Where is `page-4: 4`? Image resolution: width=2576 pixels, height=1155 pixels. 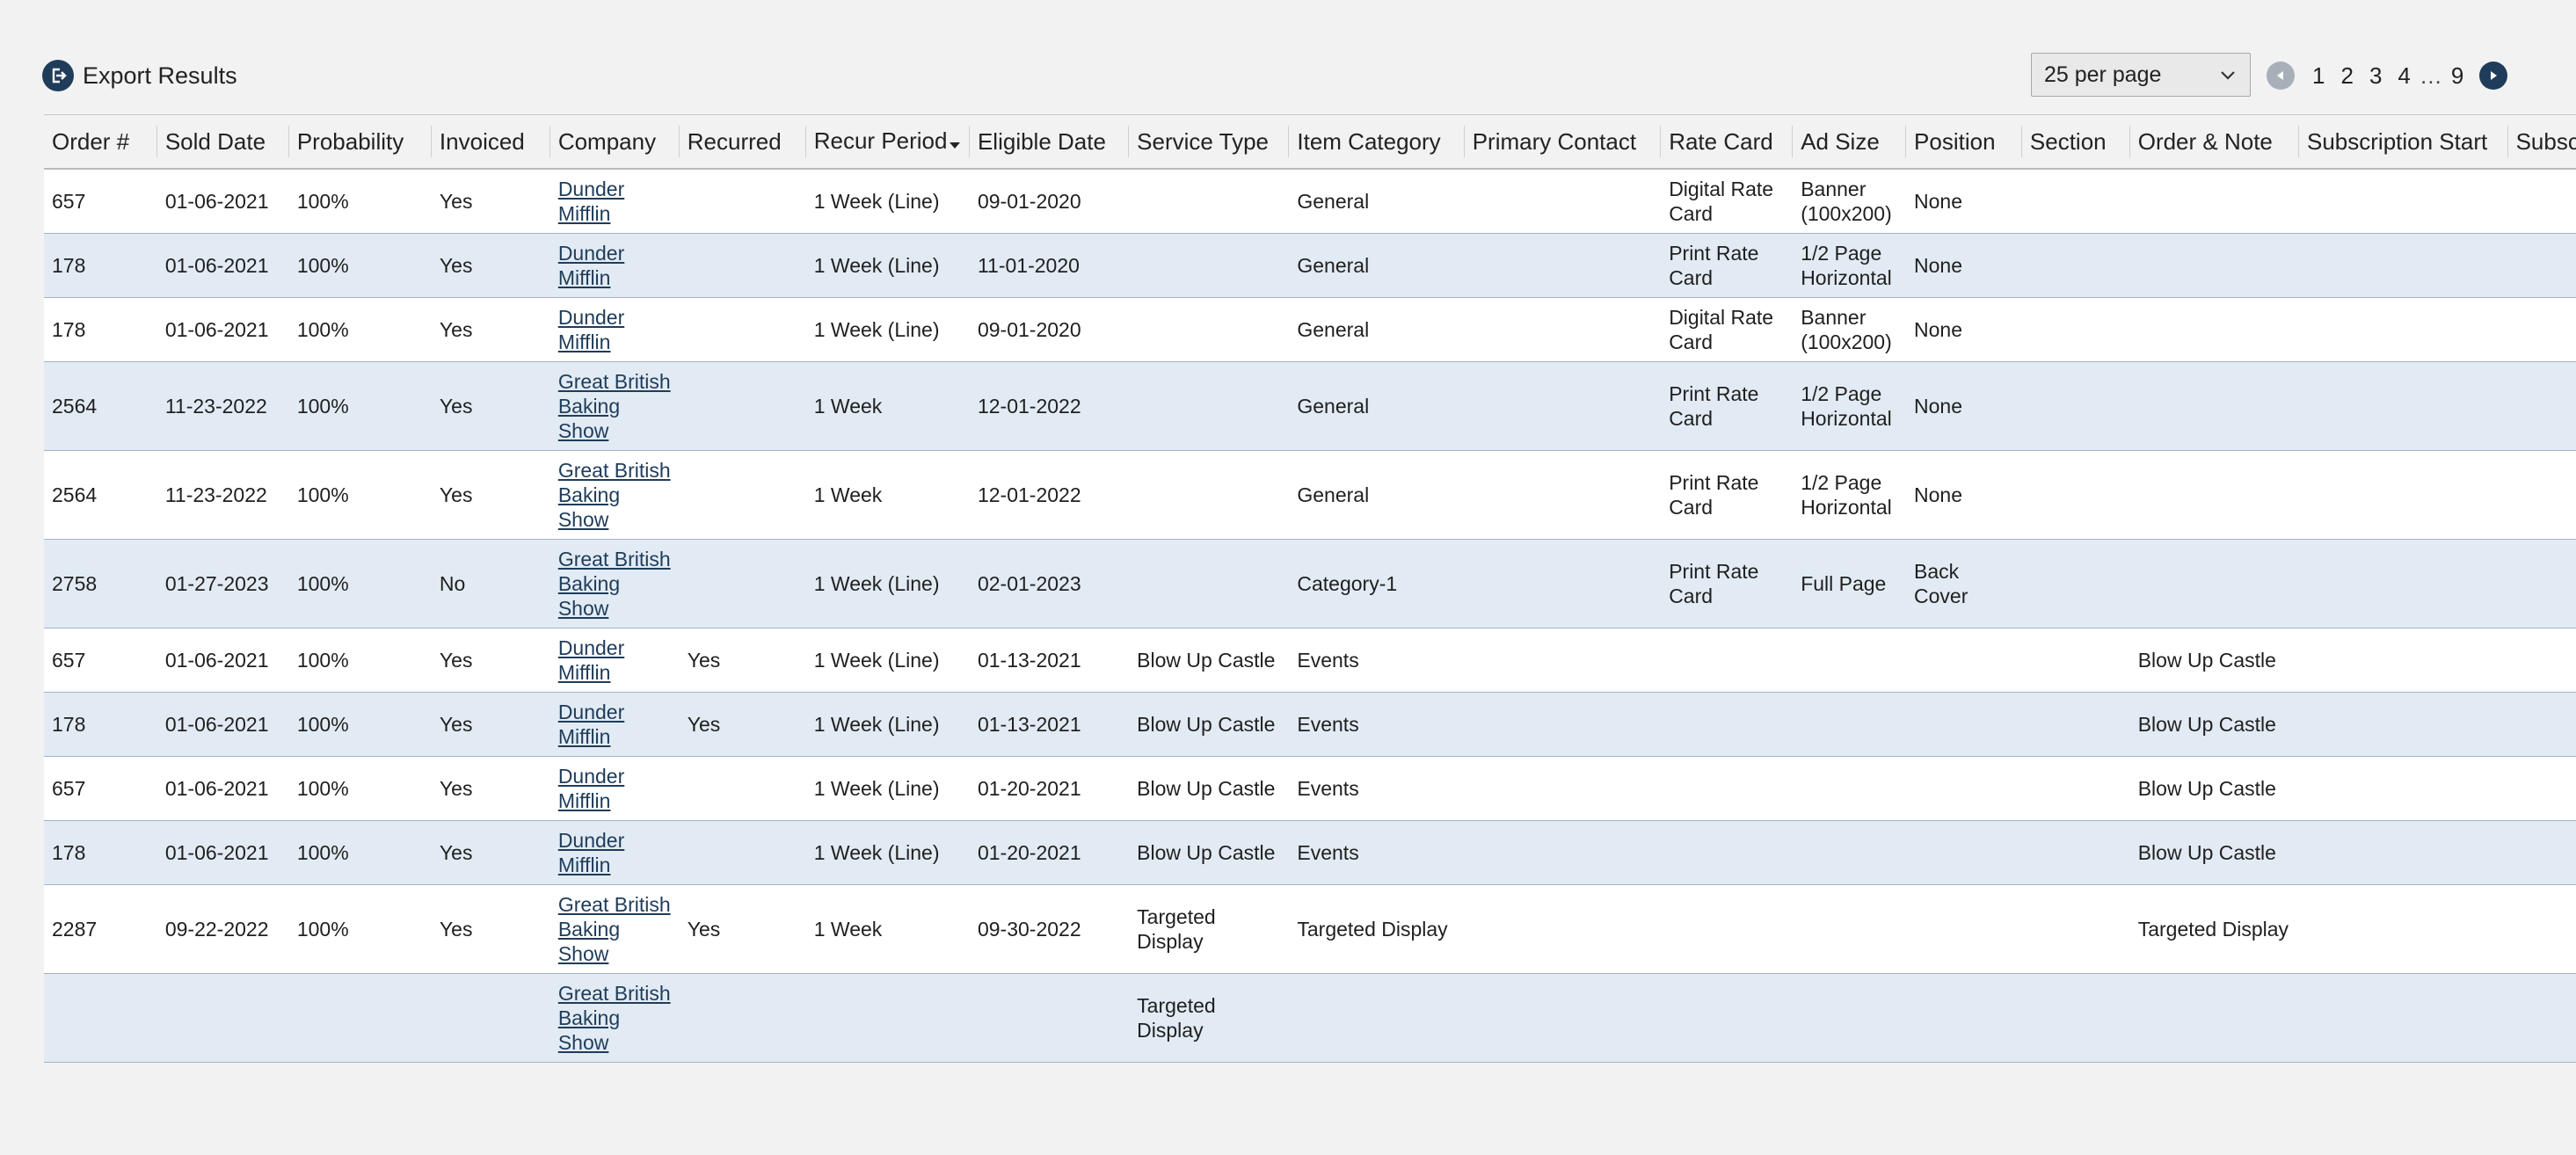 page-4: 4 is located at coordinates (2404, 76).